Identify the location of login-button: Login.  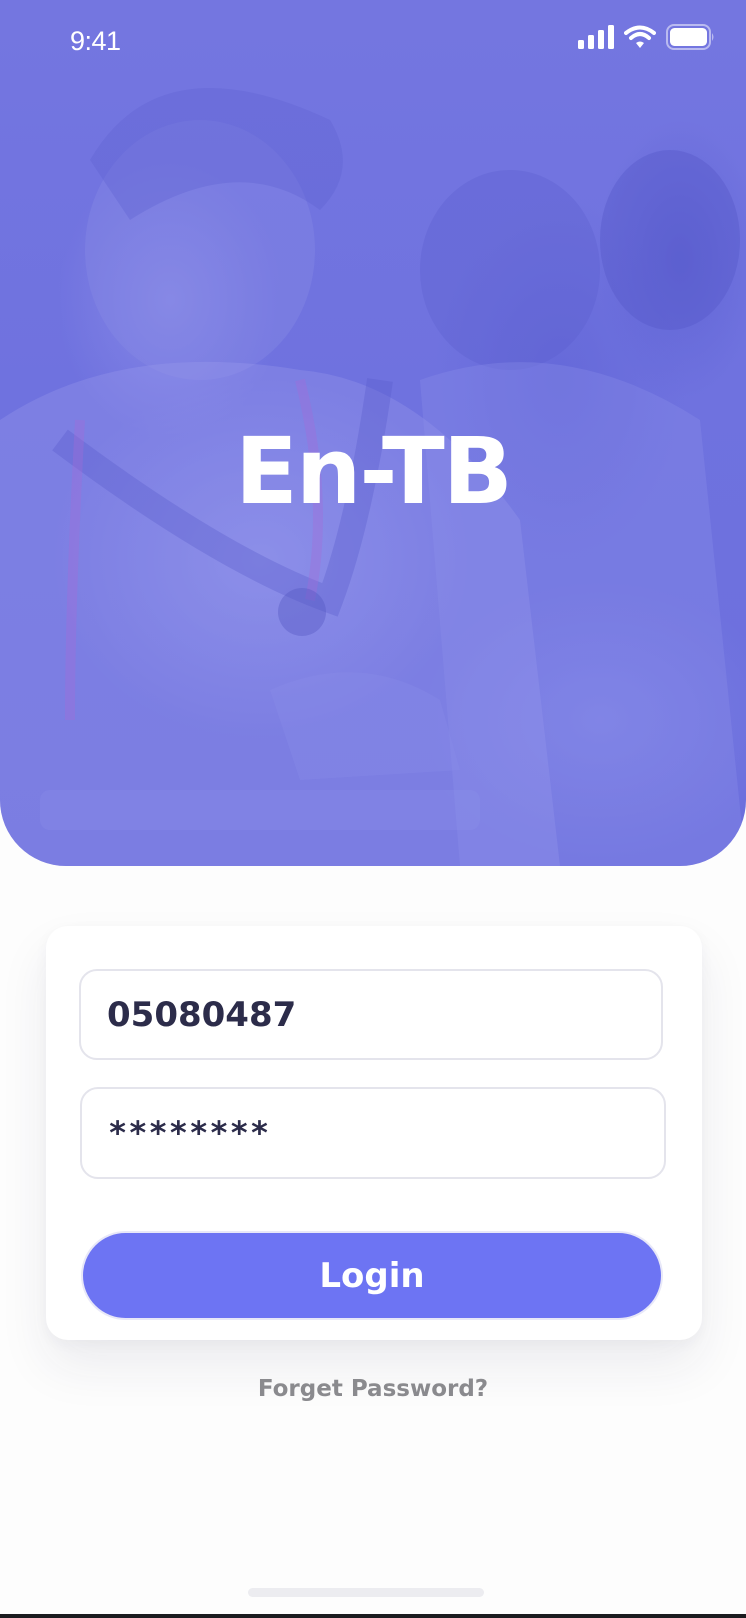
(372, 1275).